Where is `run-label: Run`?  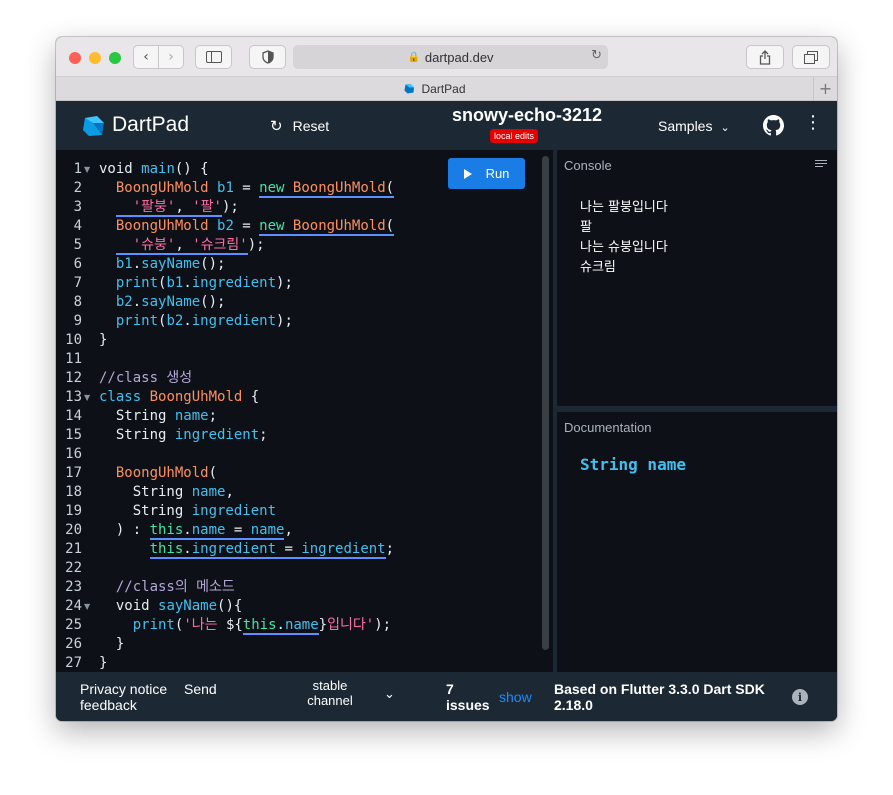 run-label: Run is located at coordinates (497, 173).